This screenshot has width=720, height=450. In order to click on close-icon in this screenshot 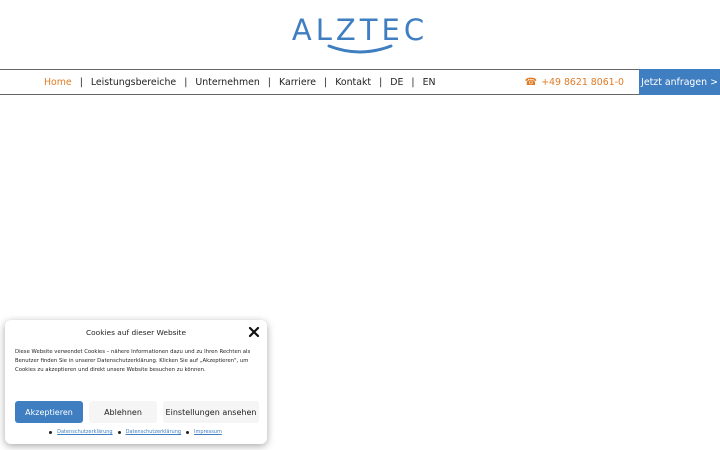, I will do `click(254, 332)`.